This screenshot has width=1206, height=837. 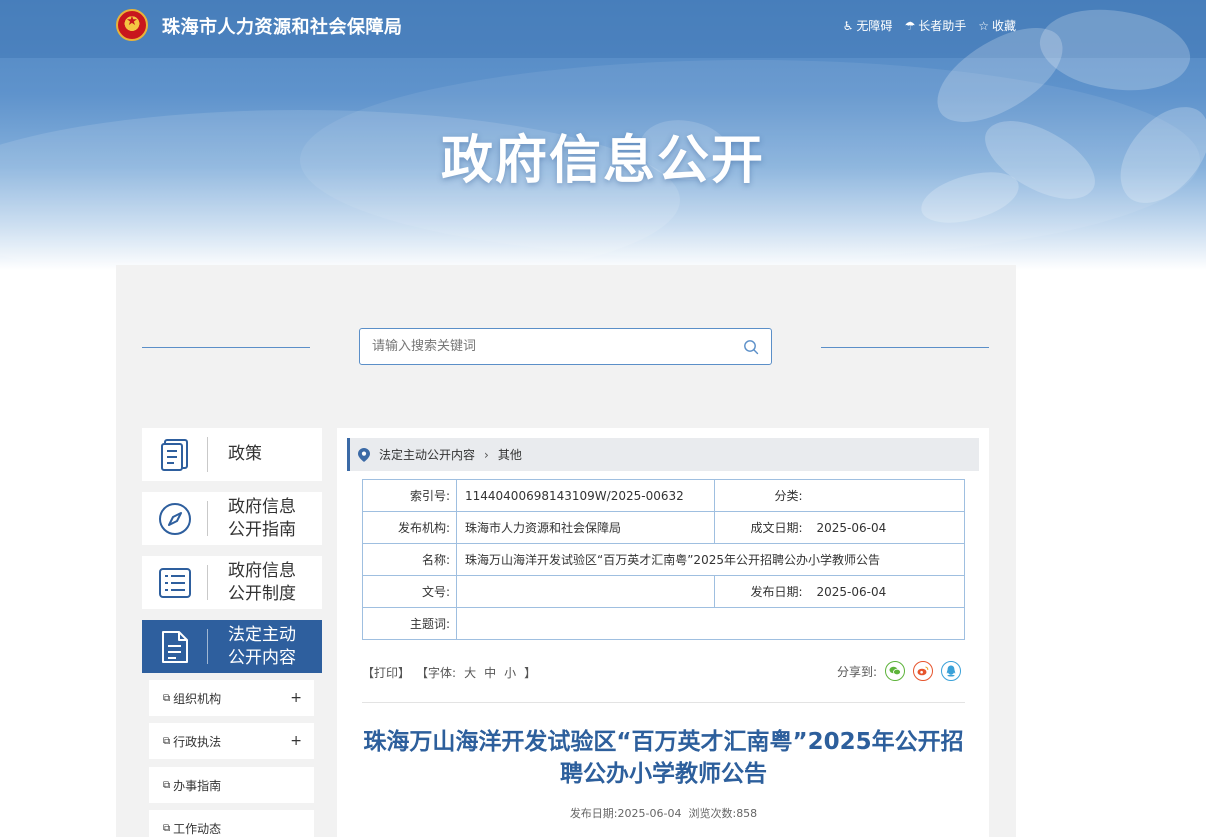 I want to click on sidebar-item-law-enforcement: ⧉ 行政执法 +, so click(x=231, y=741).